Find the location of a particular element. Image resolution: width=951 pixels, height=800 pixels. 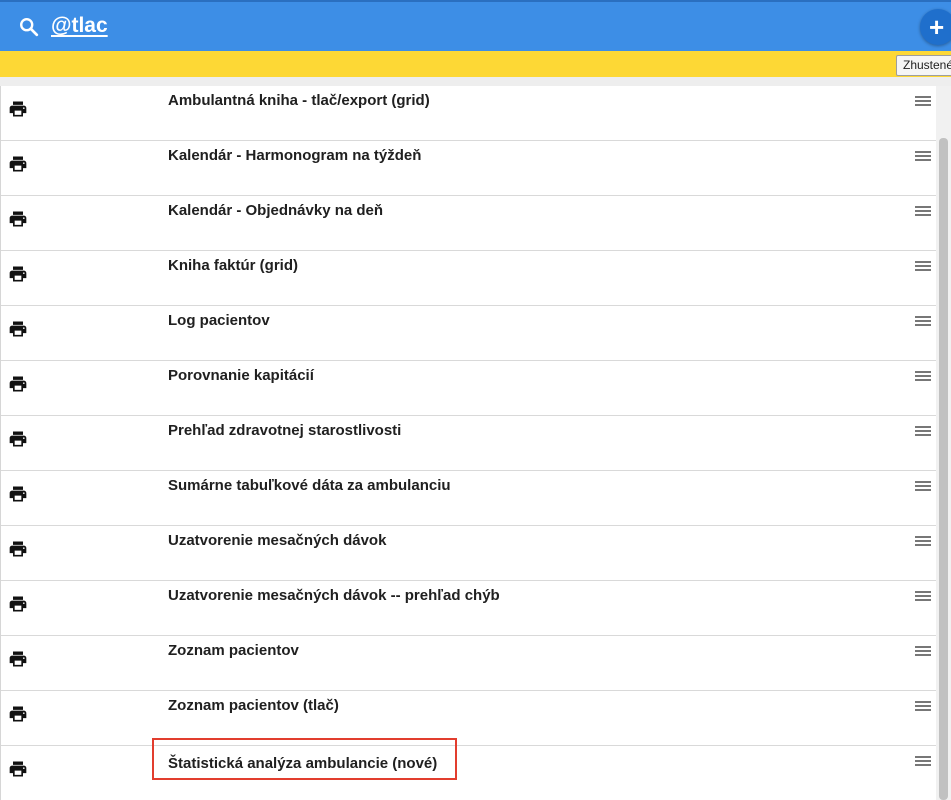

top-app-bar: @tlac + is located at coordinates (475, 25).